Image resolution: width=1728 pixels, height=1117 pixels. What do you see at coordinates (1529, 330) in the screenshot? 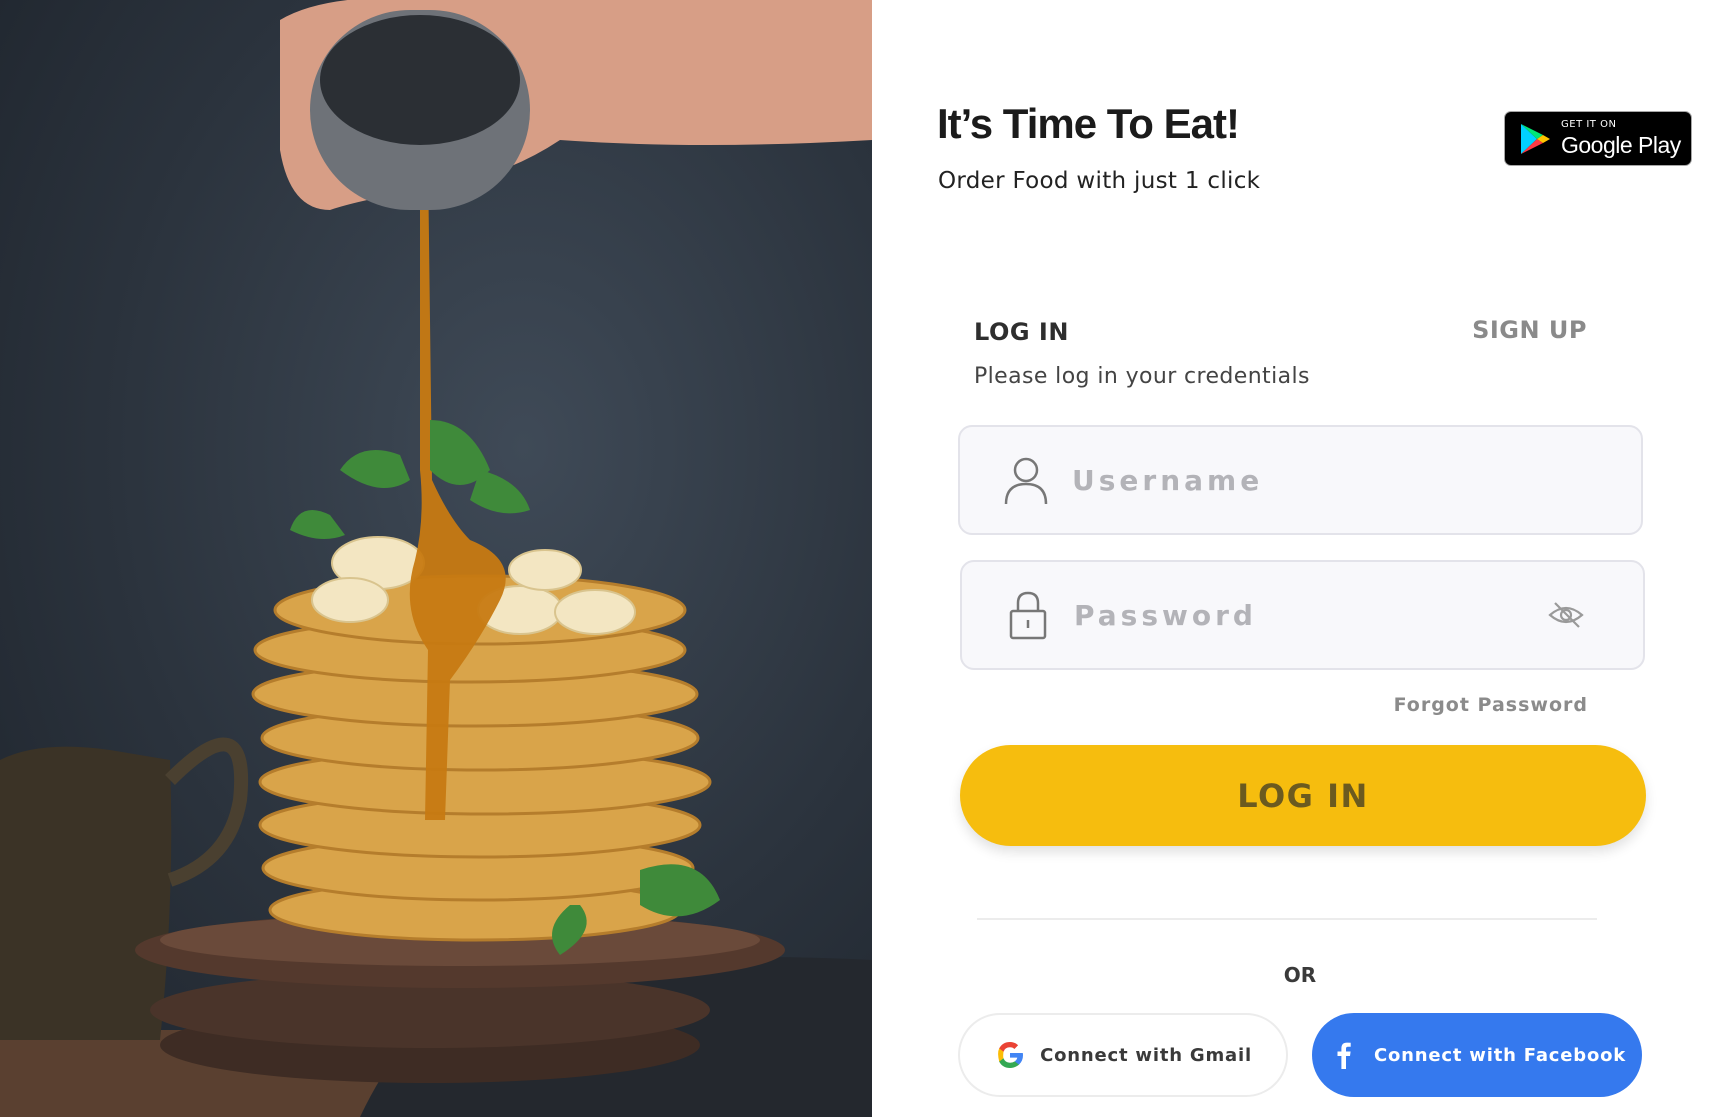
I see `tab-signup: SIGN UP` at bounding box center [1529, 330].